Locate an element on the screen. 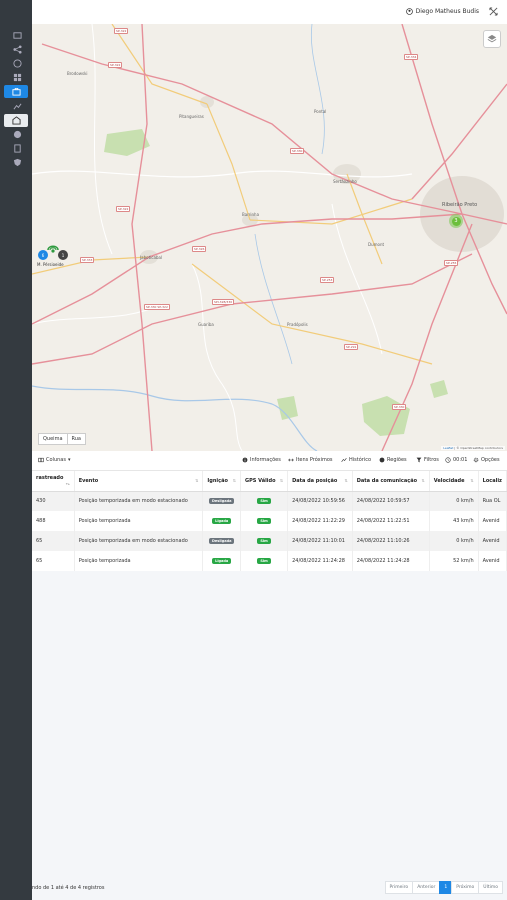  filters-button: Filtros is located at coordinates (427, 460).